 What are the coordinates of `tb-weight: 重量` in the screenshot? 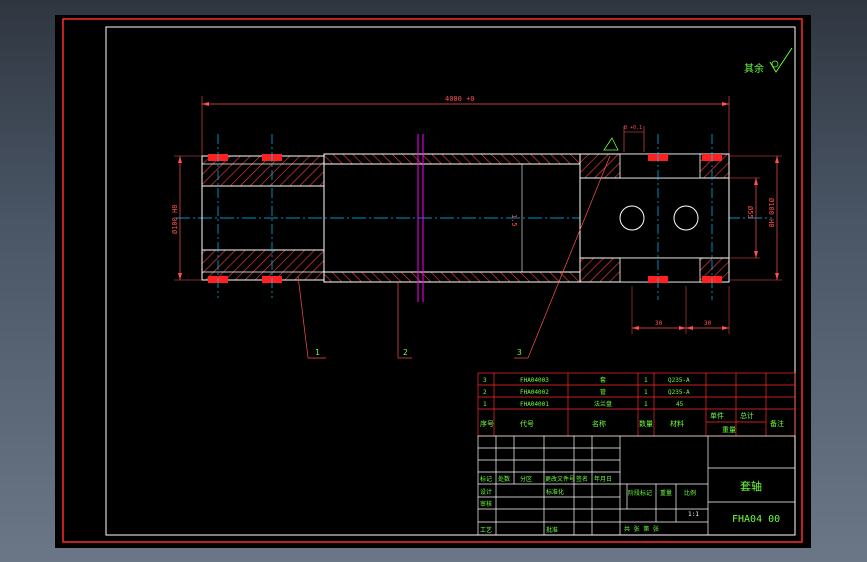 It's located at (666, 493).